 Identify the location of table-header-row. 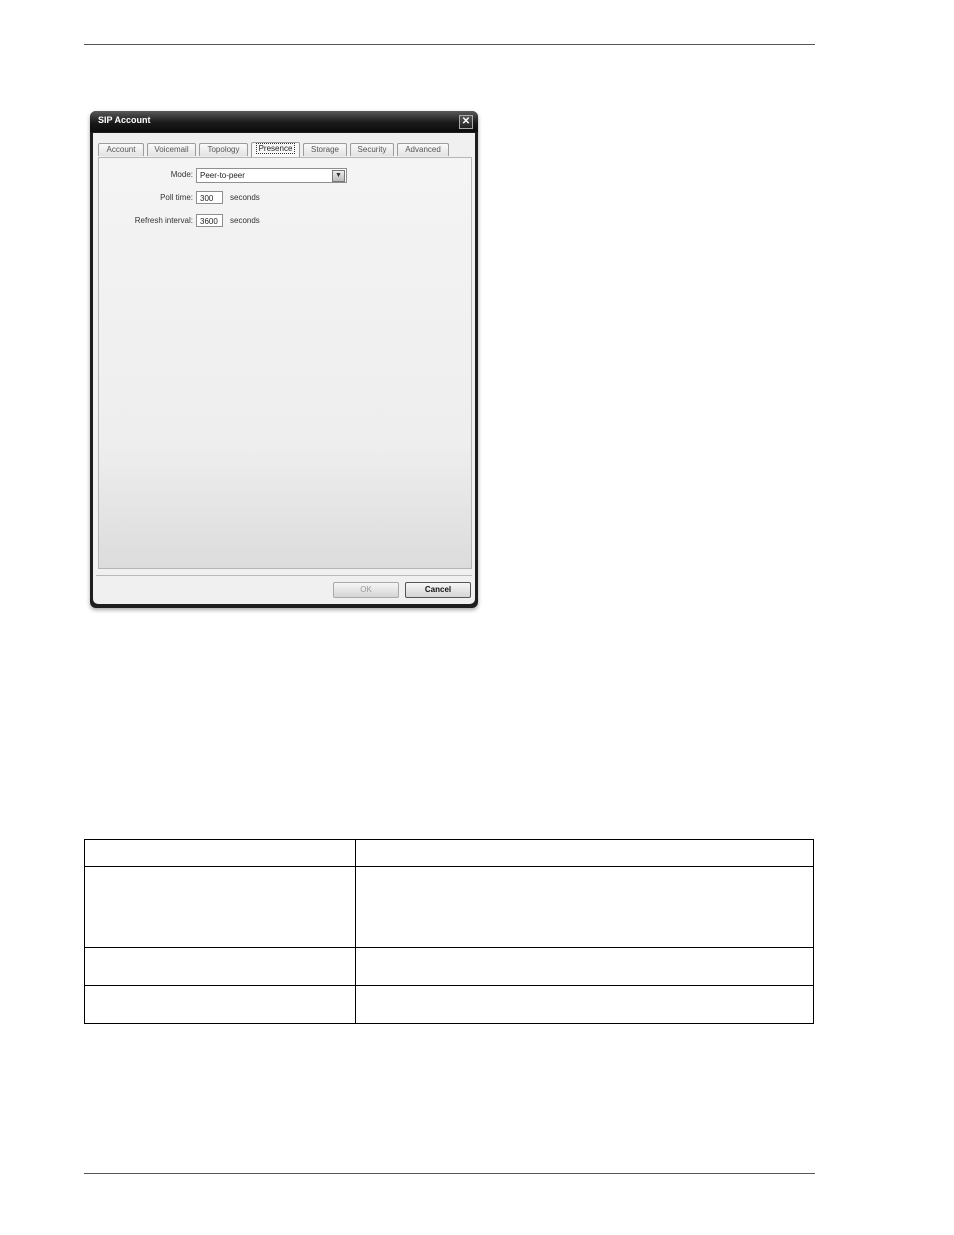
(449, 853).